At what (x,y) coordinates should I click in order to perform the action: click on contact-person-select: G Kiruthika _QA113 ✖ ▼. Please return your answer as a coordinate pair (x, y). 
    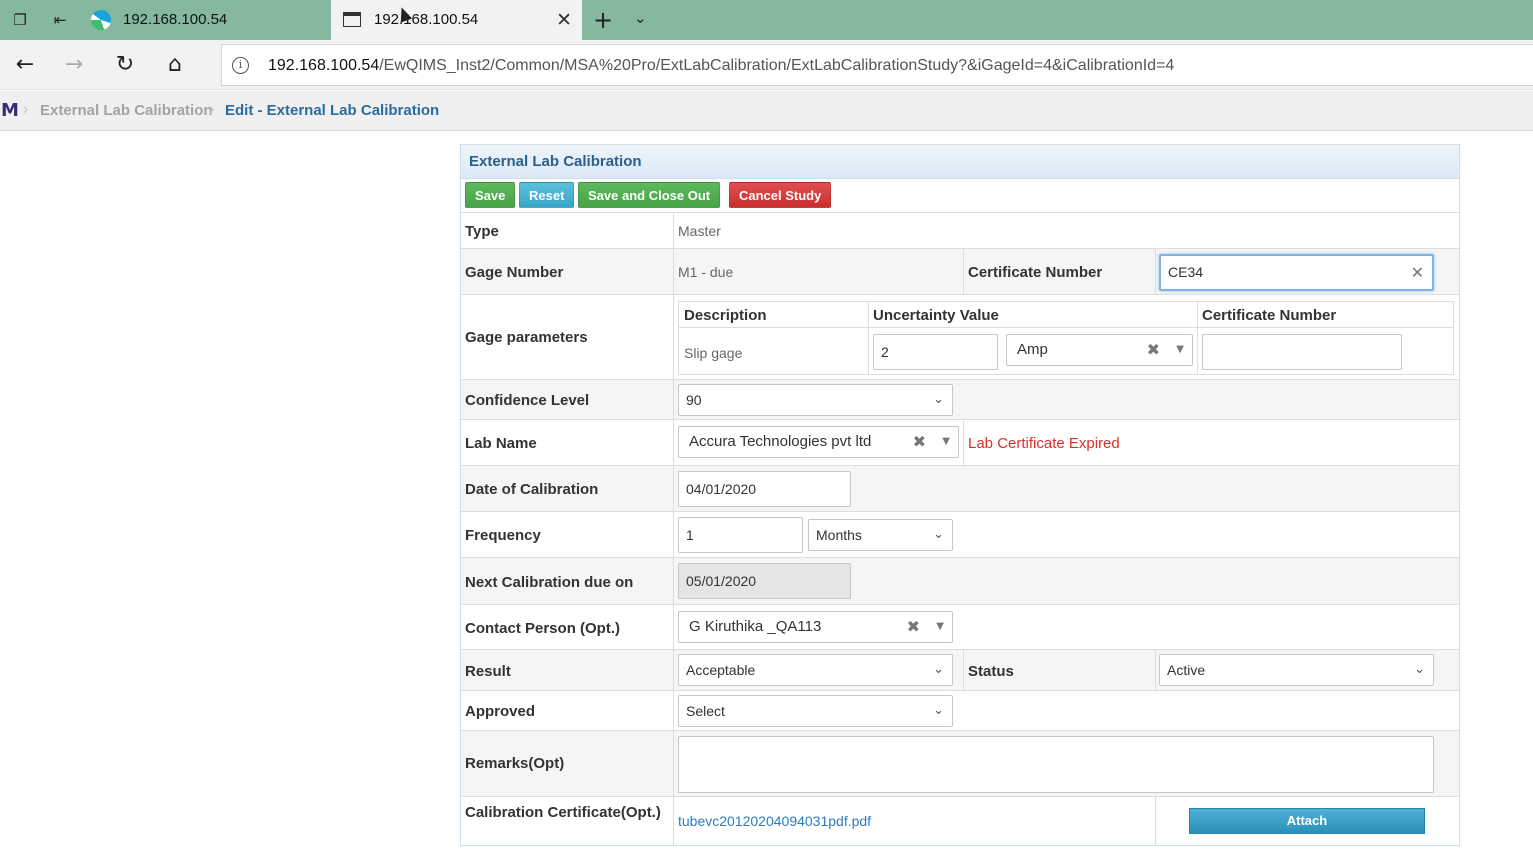
    Looking at the image, I should click on (815, 627).